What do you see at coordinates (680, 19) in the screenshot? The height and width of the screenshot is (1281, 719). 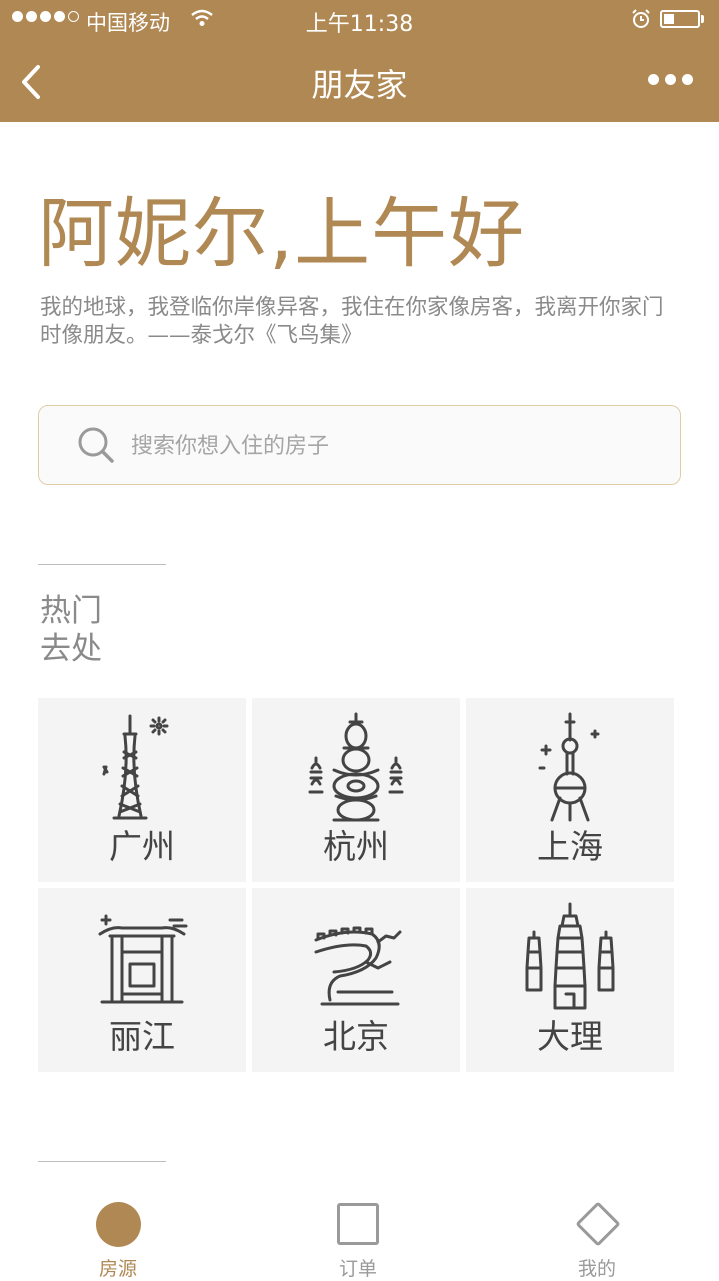 I see `battery-icon` at bounding box center [680, 19].